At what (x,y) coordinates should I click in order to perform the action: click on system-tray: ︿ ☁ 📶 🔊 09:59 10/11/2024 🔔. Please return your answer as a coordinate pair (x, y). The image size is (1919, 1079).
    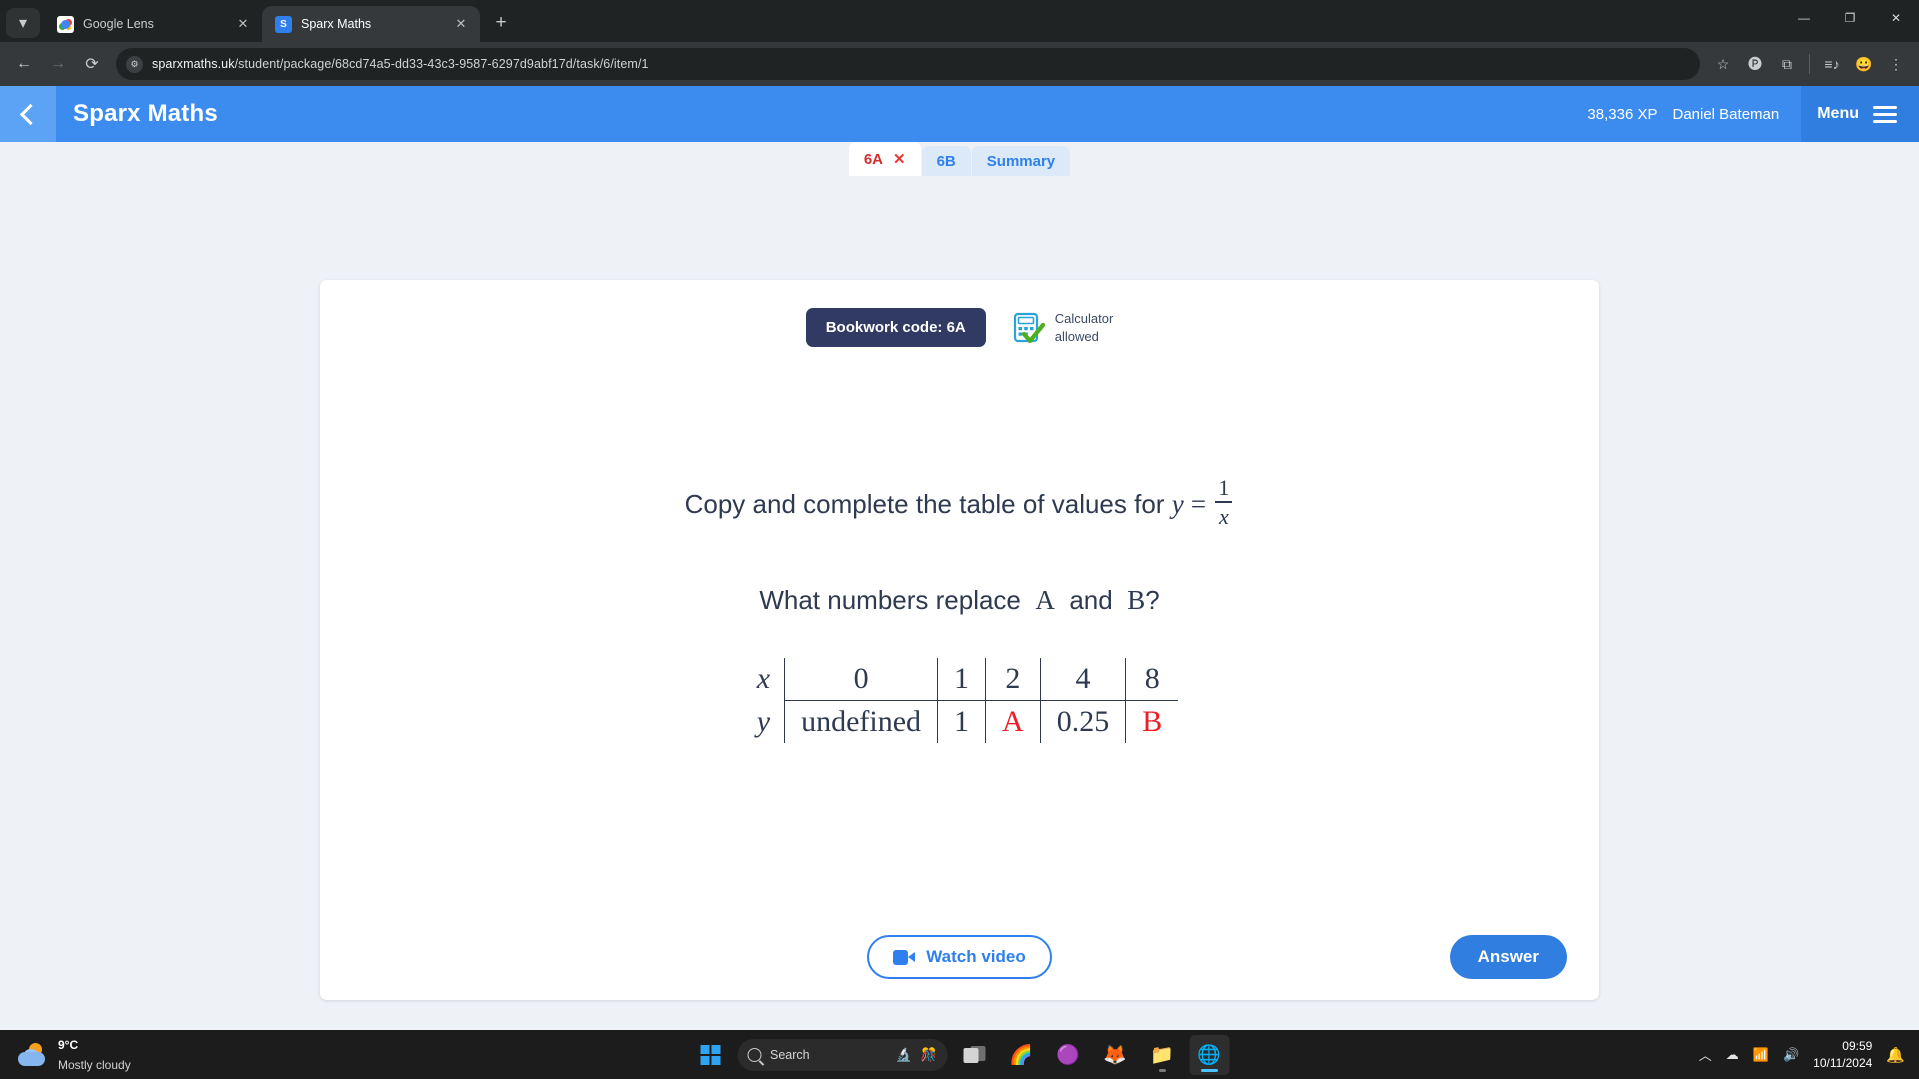
    Looking at the image, I should click on (1809, 1054).